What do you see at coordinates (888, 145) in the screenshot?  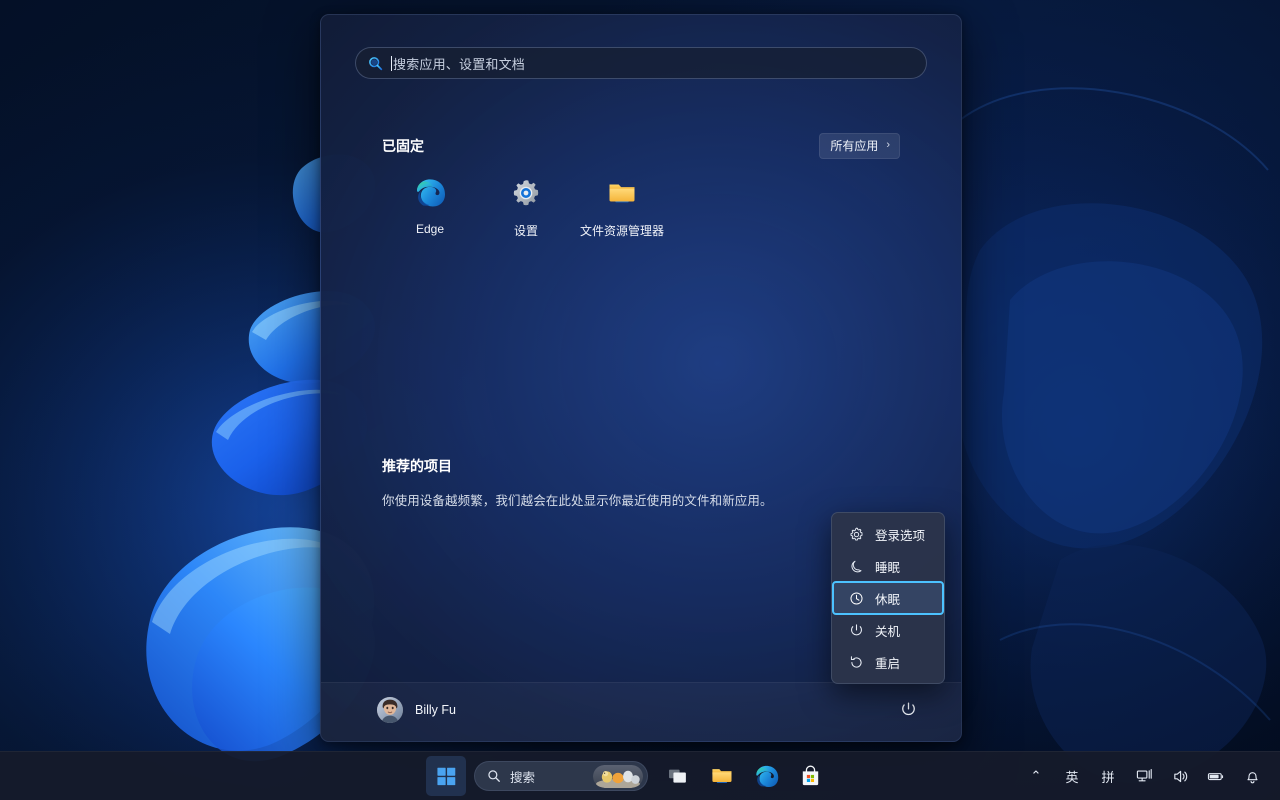 I see `chevron-right-icon: ›` at bounding box center [888, 145].